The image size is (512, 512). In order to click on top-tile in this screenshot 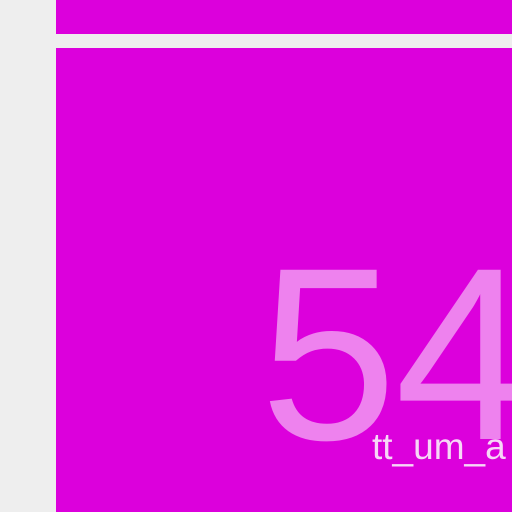, I will do `click(284, 17)`.